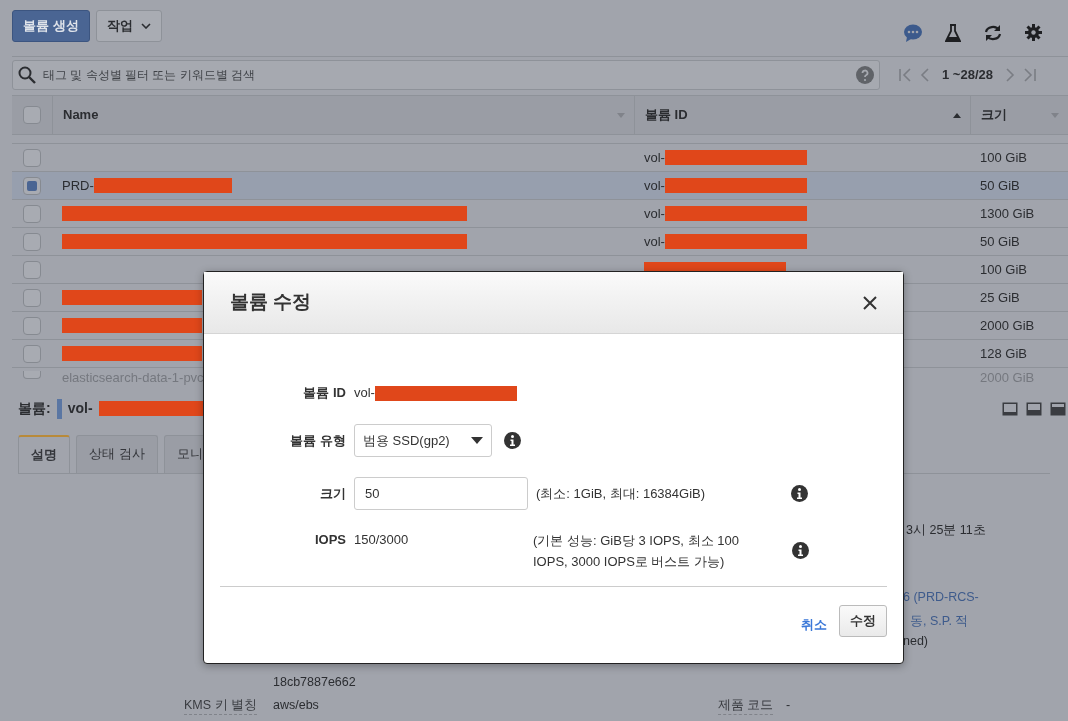 This screenshot has height=721, width=1068. What do you see at coordinates (27, 75) in the screenshot?
I see `search-icon` at bounding box center [27, 75].